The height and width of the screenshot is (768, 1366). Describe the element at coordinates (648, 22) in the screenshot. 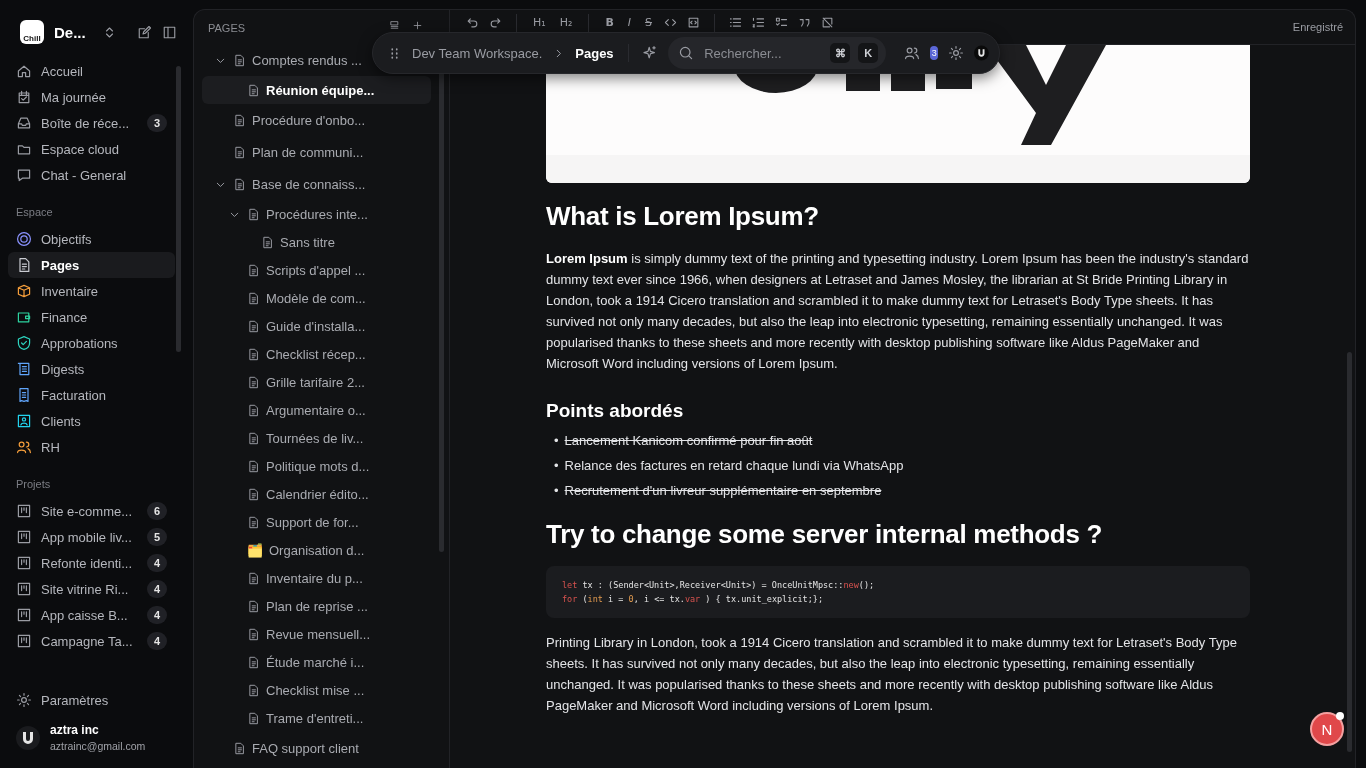

I see `format-button: S` at that location.